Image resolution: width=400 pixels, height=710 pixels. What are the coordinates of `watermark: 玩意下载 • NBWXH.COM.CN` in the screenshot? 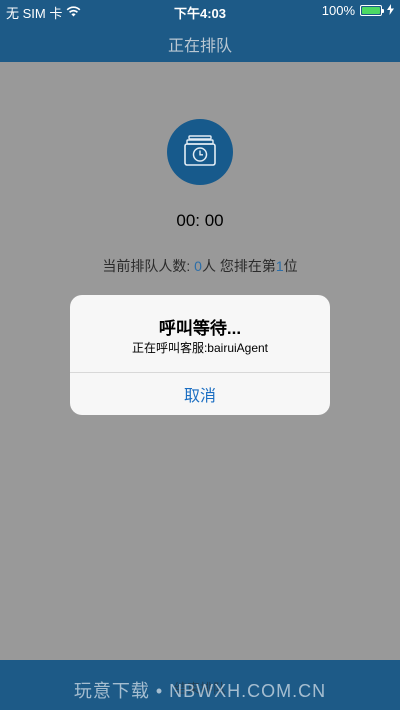 It's located at (200, 691).